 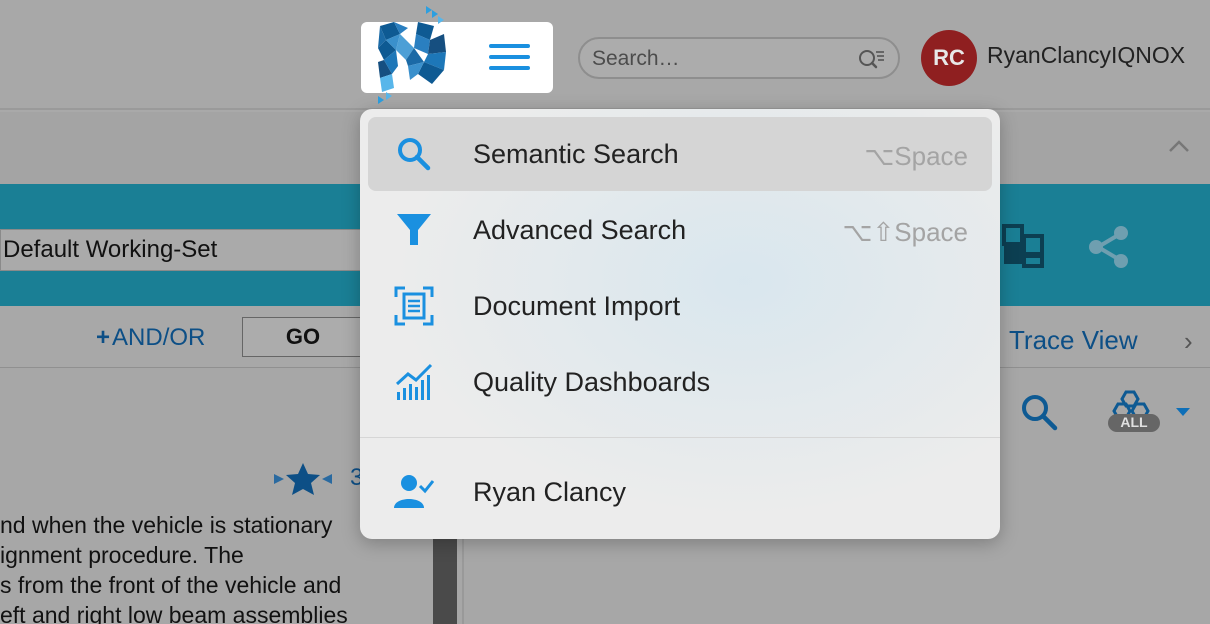 What do you see at coordinates (905, 232) in the screenshot?
I see `shortcut-hint: ⌥⇧Space` at bounding box center [905, 232].